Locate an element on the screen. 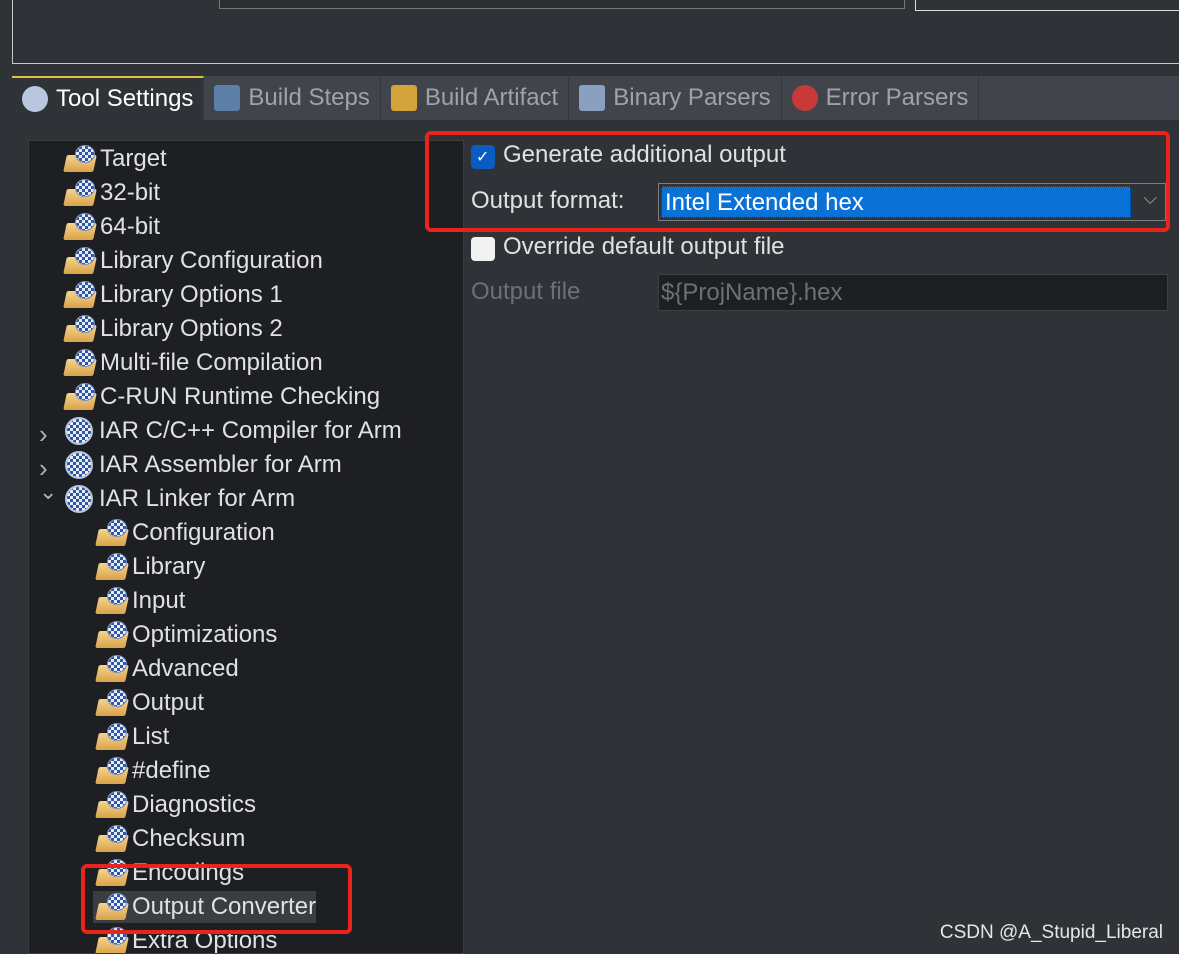 Image resolution: width=1179 pixels, height=954 pixels. tree-item-label: Library Options 1 is located at coordinates (191, 294).